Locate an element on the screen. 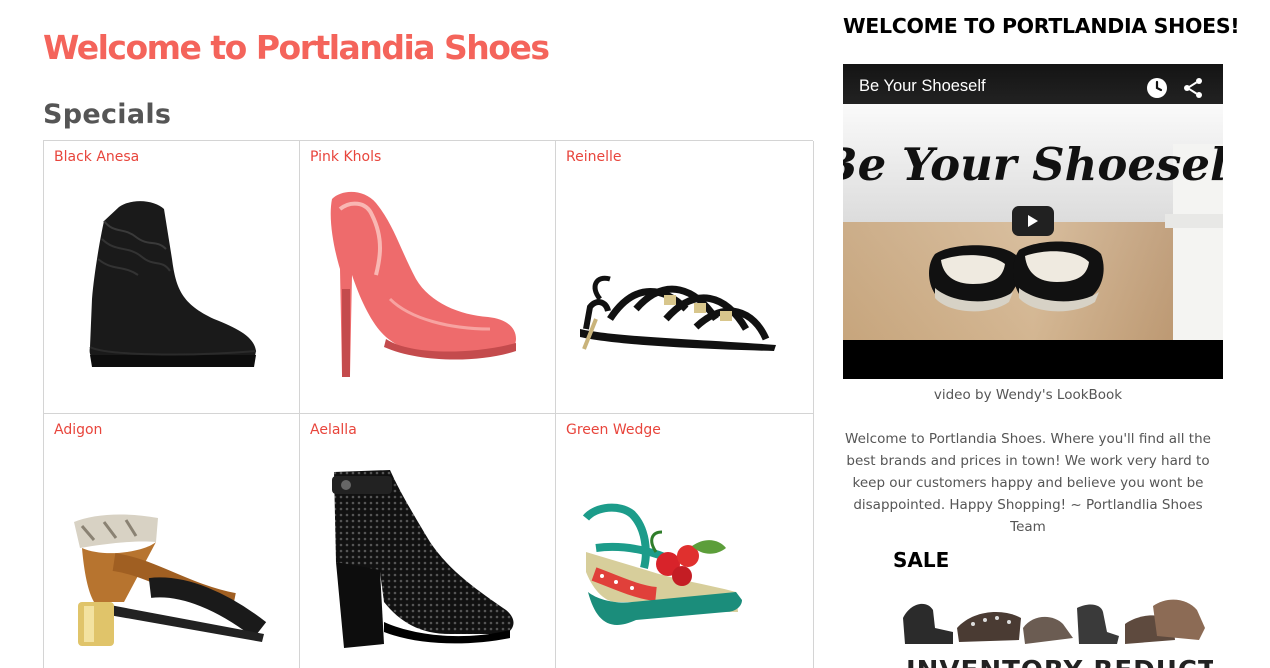 Image resolution: width=1270 pixels, height=668 pixels. product-card: Adigon is located at coordinates (172, 541).